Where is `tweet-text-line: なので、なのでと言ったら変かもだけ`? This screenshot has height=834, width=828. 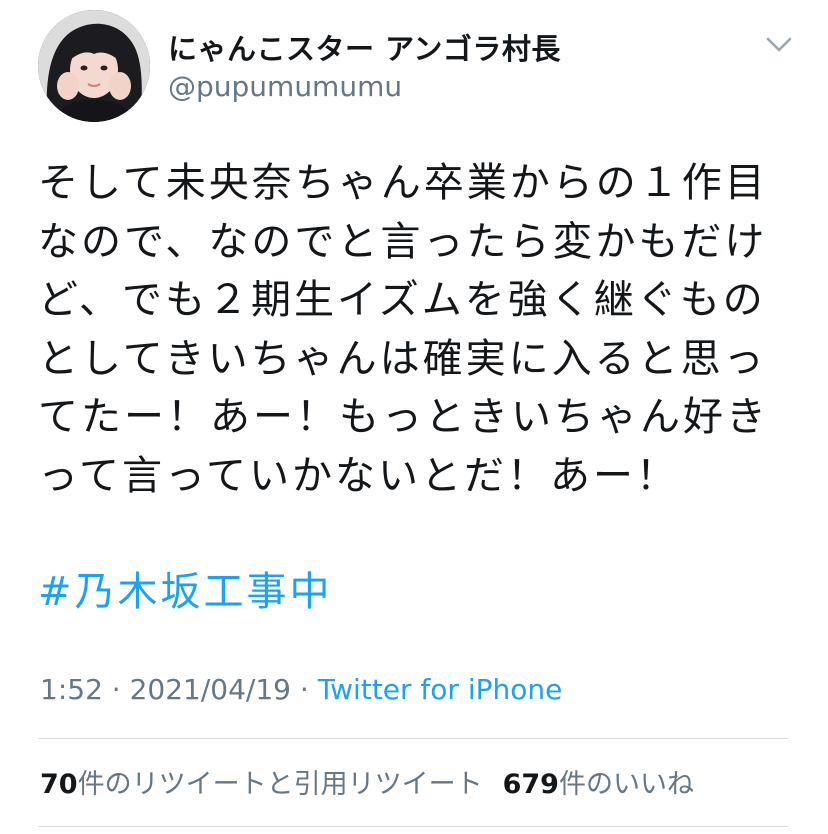
tweet-text-line: なので、なのでと言ったら変かもだけ is located at coordinates (403, 241).